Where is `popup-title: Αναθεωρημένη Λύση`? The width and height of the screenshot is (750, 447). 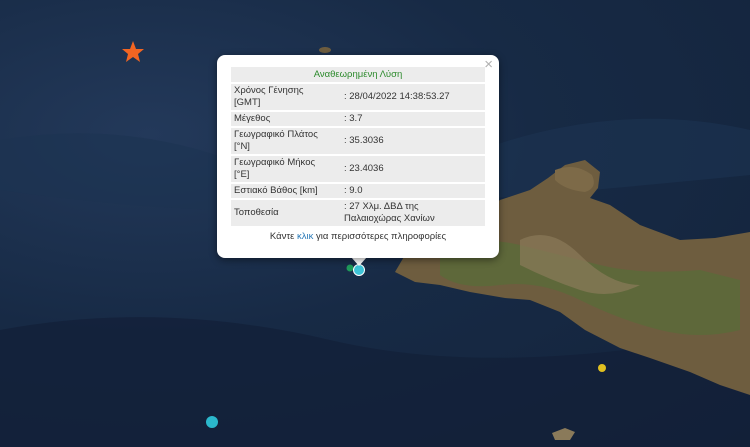 popup-title: Αναθεωρημένη Λύση is located at coordinates (358, 74).